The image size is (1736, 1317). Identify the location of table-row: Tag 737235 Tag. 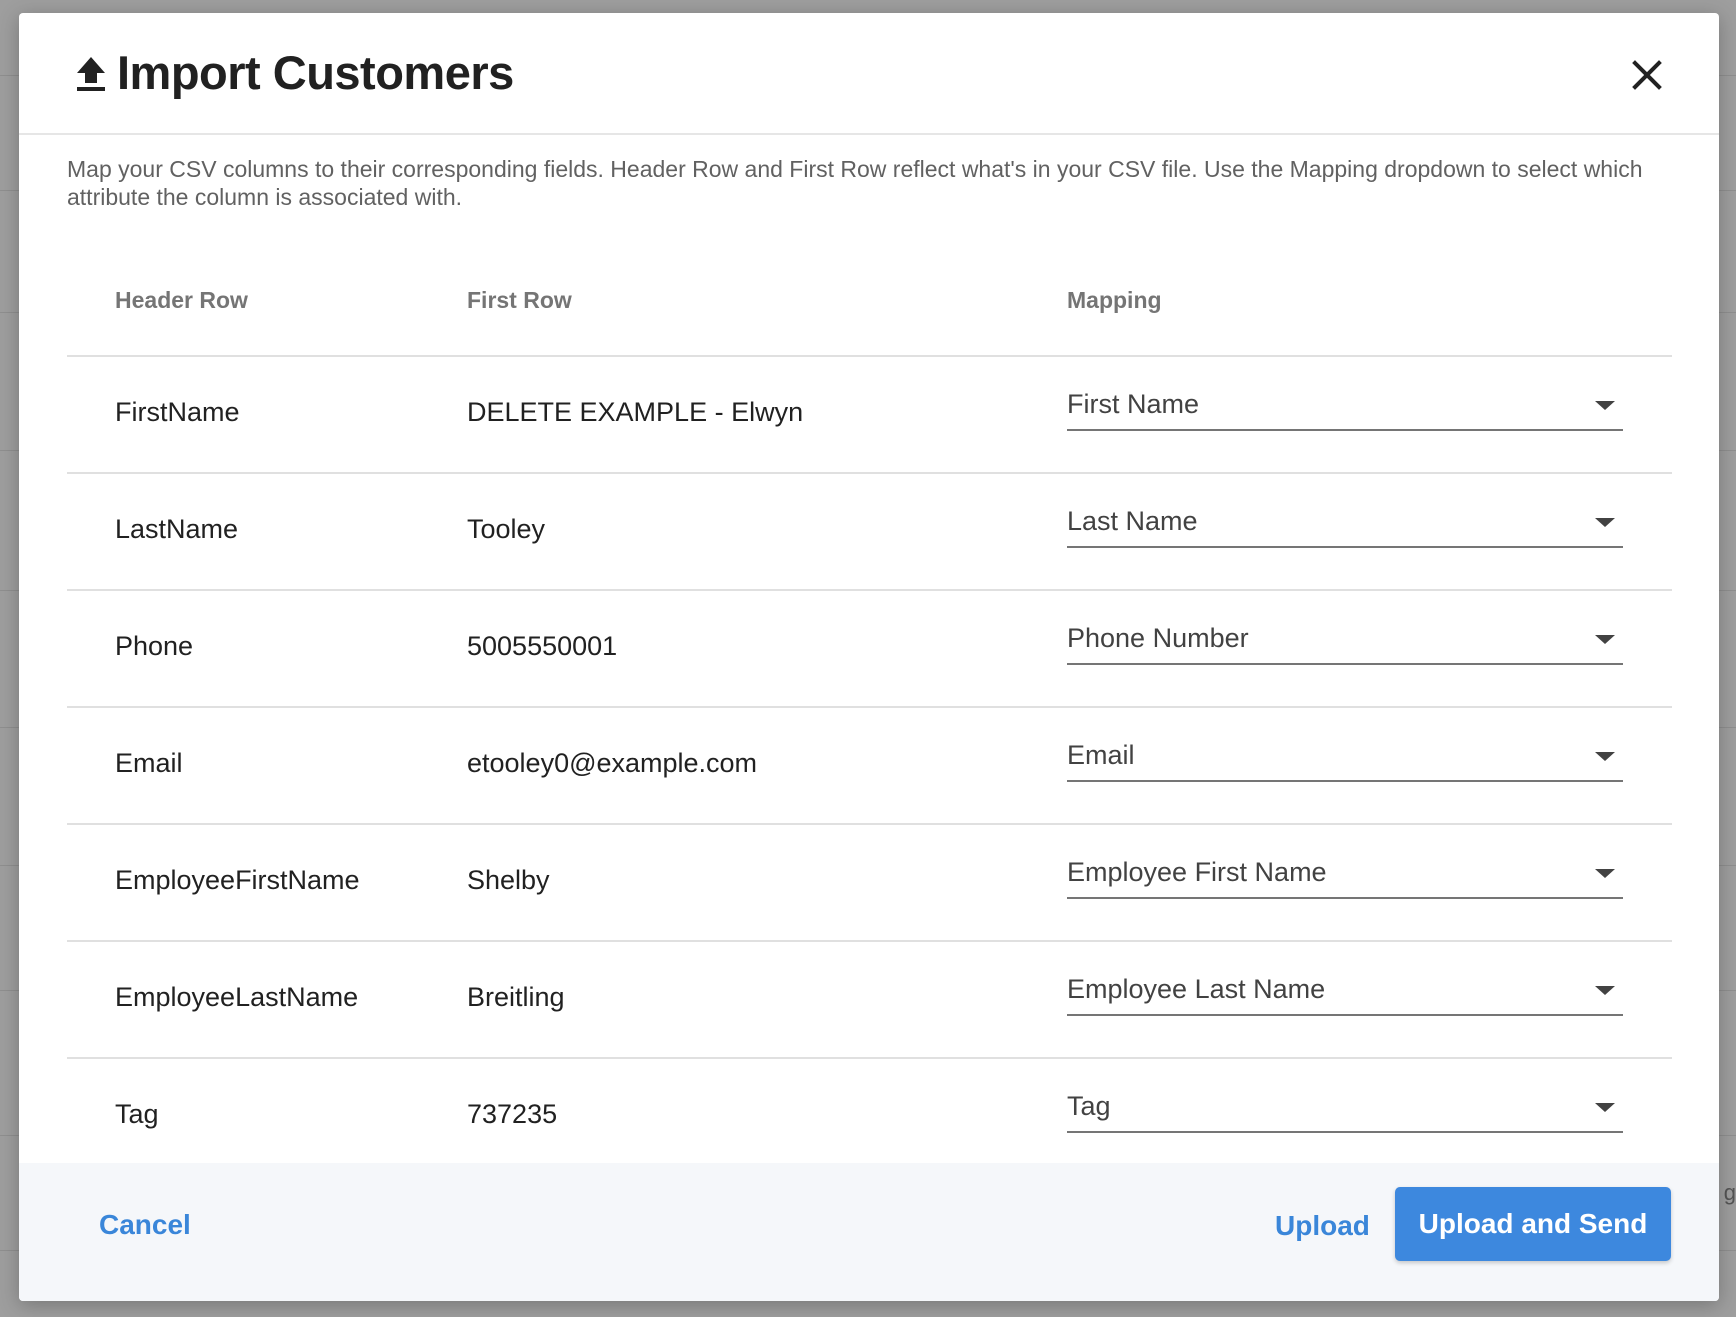
(869, 1117).